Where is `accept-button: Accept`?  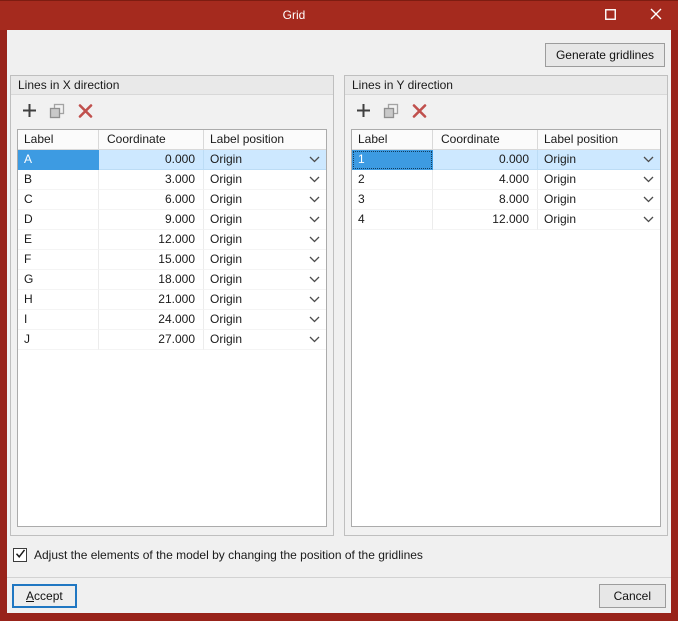
accept-button: Accept is located at coordinates (44, 596).